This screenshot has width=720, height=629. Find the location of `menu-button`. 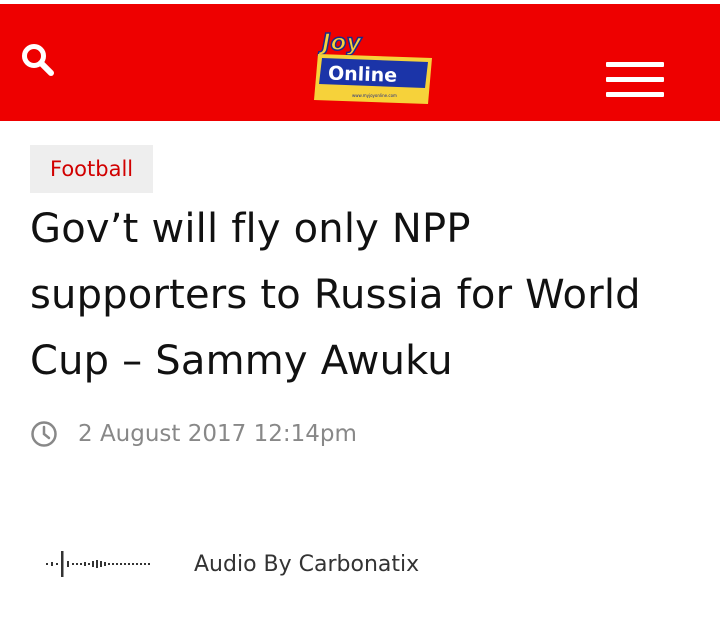

menu-button is located at coordinates (635, 80).